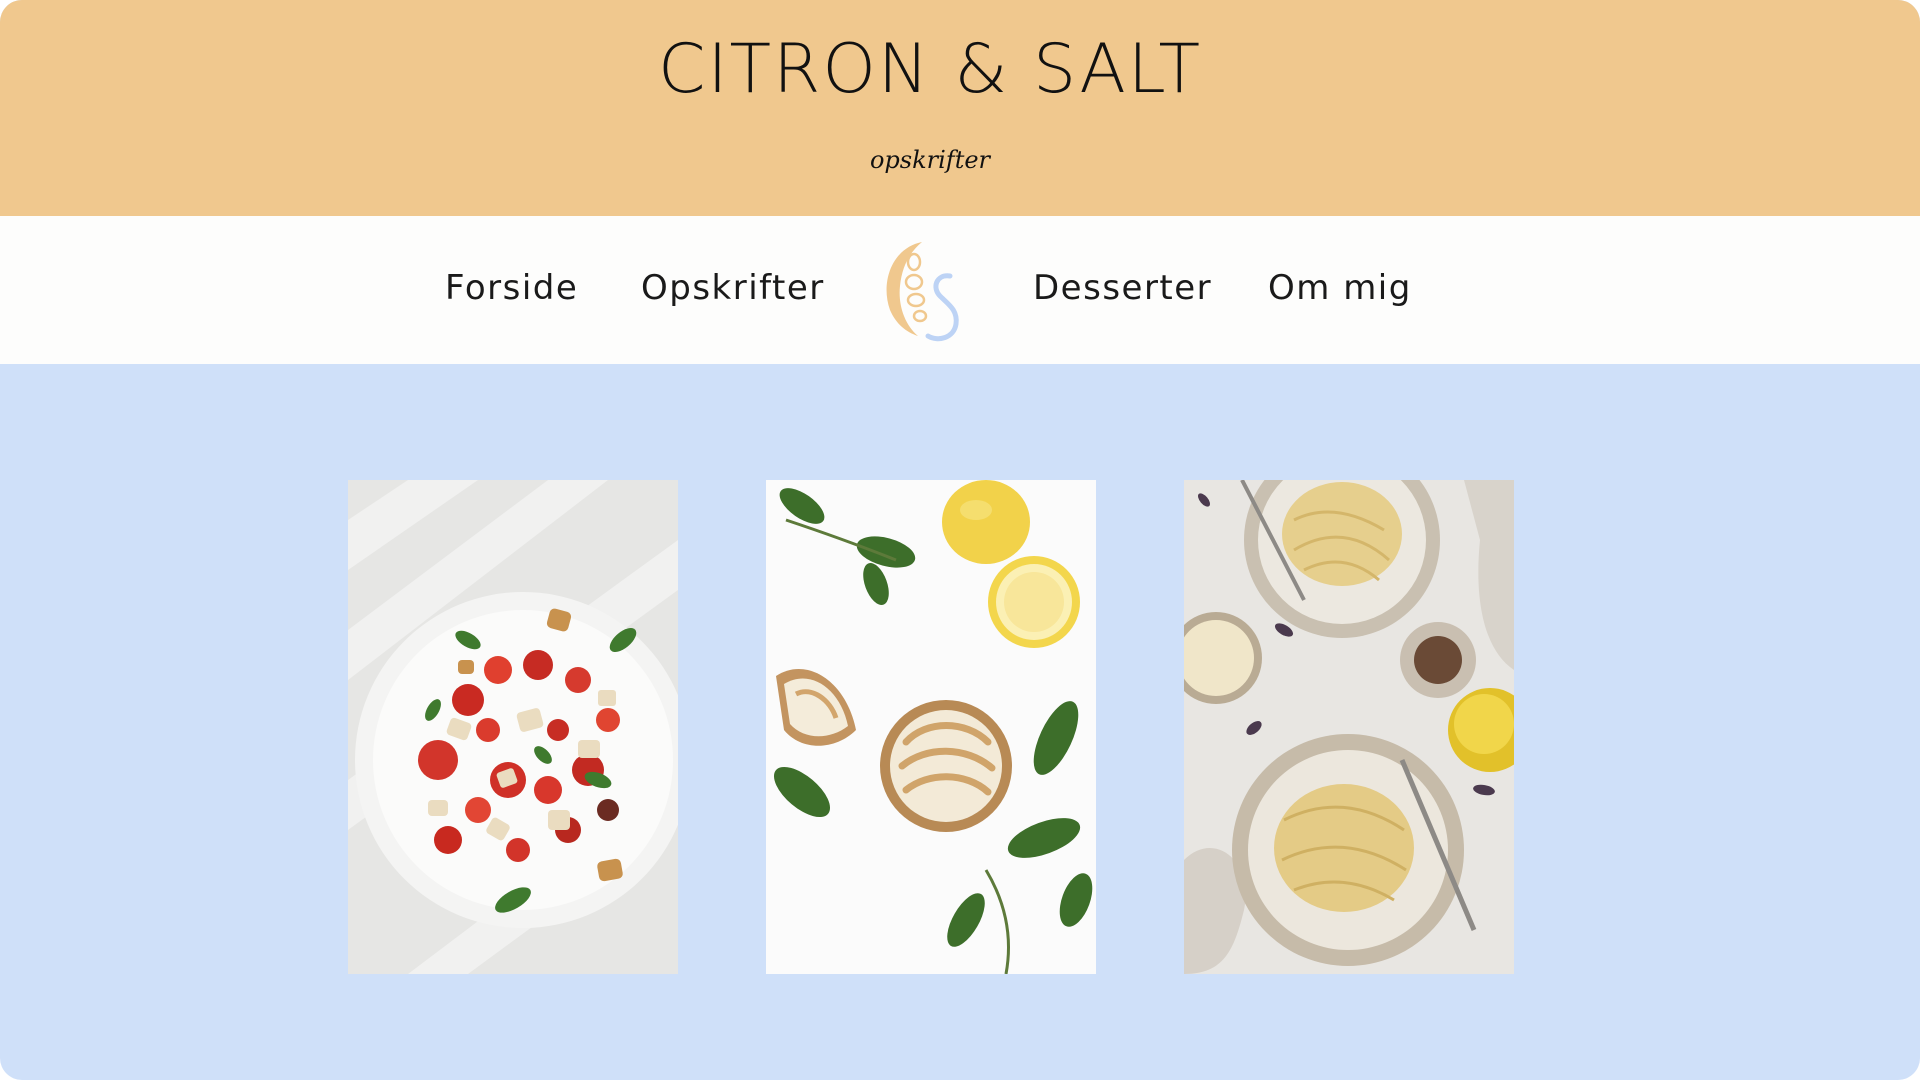  I want to click on nav-link-opskrifter: Opskrifter, so click(733, 288).